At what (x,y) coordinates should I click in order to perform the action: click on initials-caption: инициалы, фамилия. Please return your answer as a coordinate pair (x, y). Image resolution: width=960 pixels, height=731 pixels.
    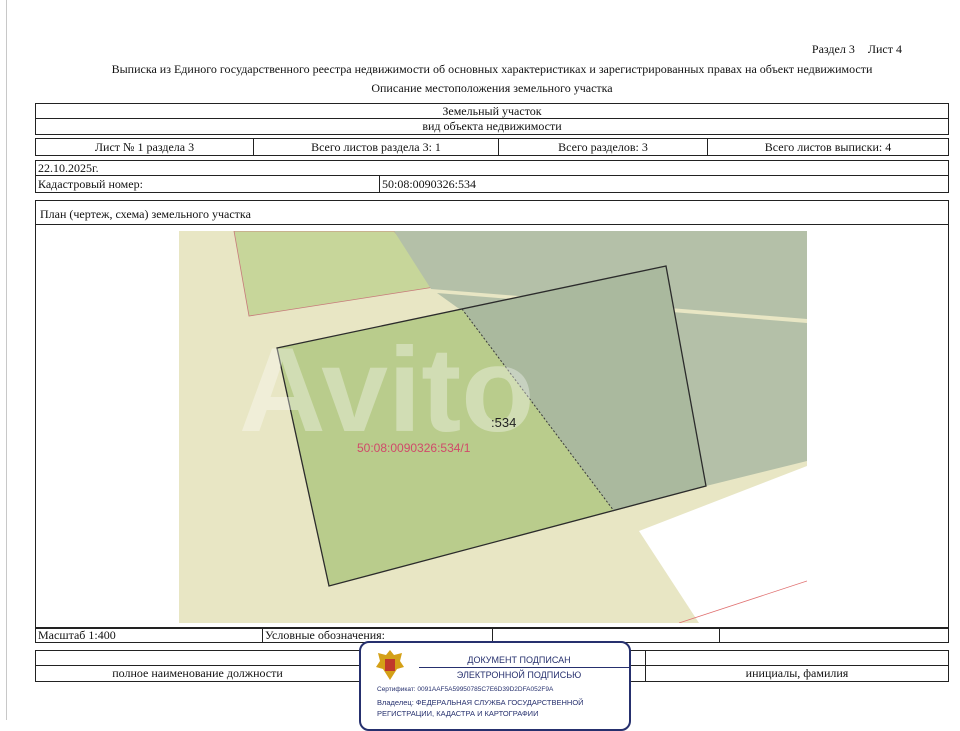
    Looking at the image, I should click on (797, 673).